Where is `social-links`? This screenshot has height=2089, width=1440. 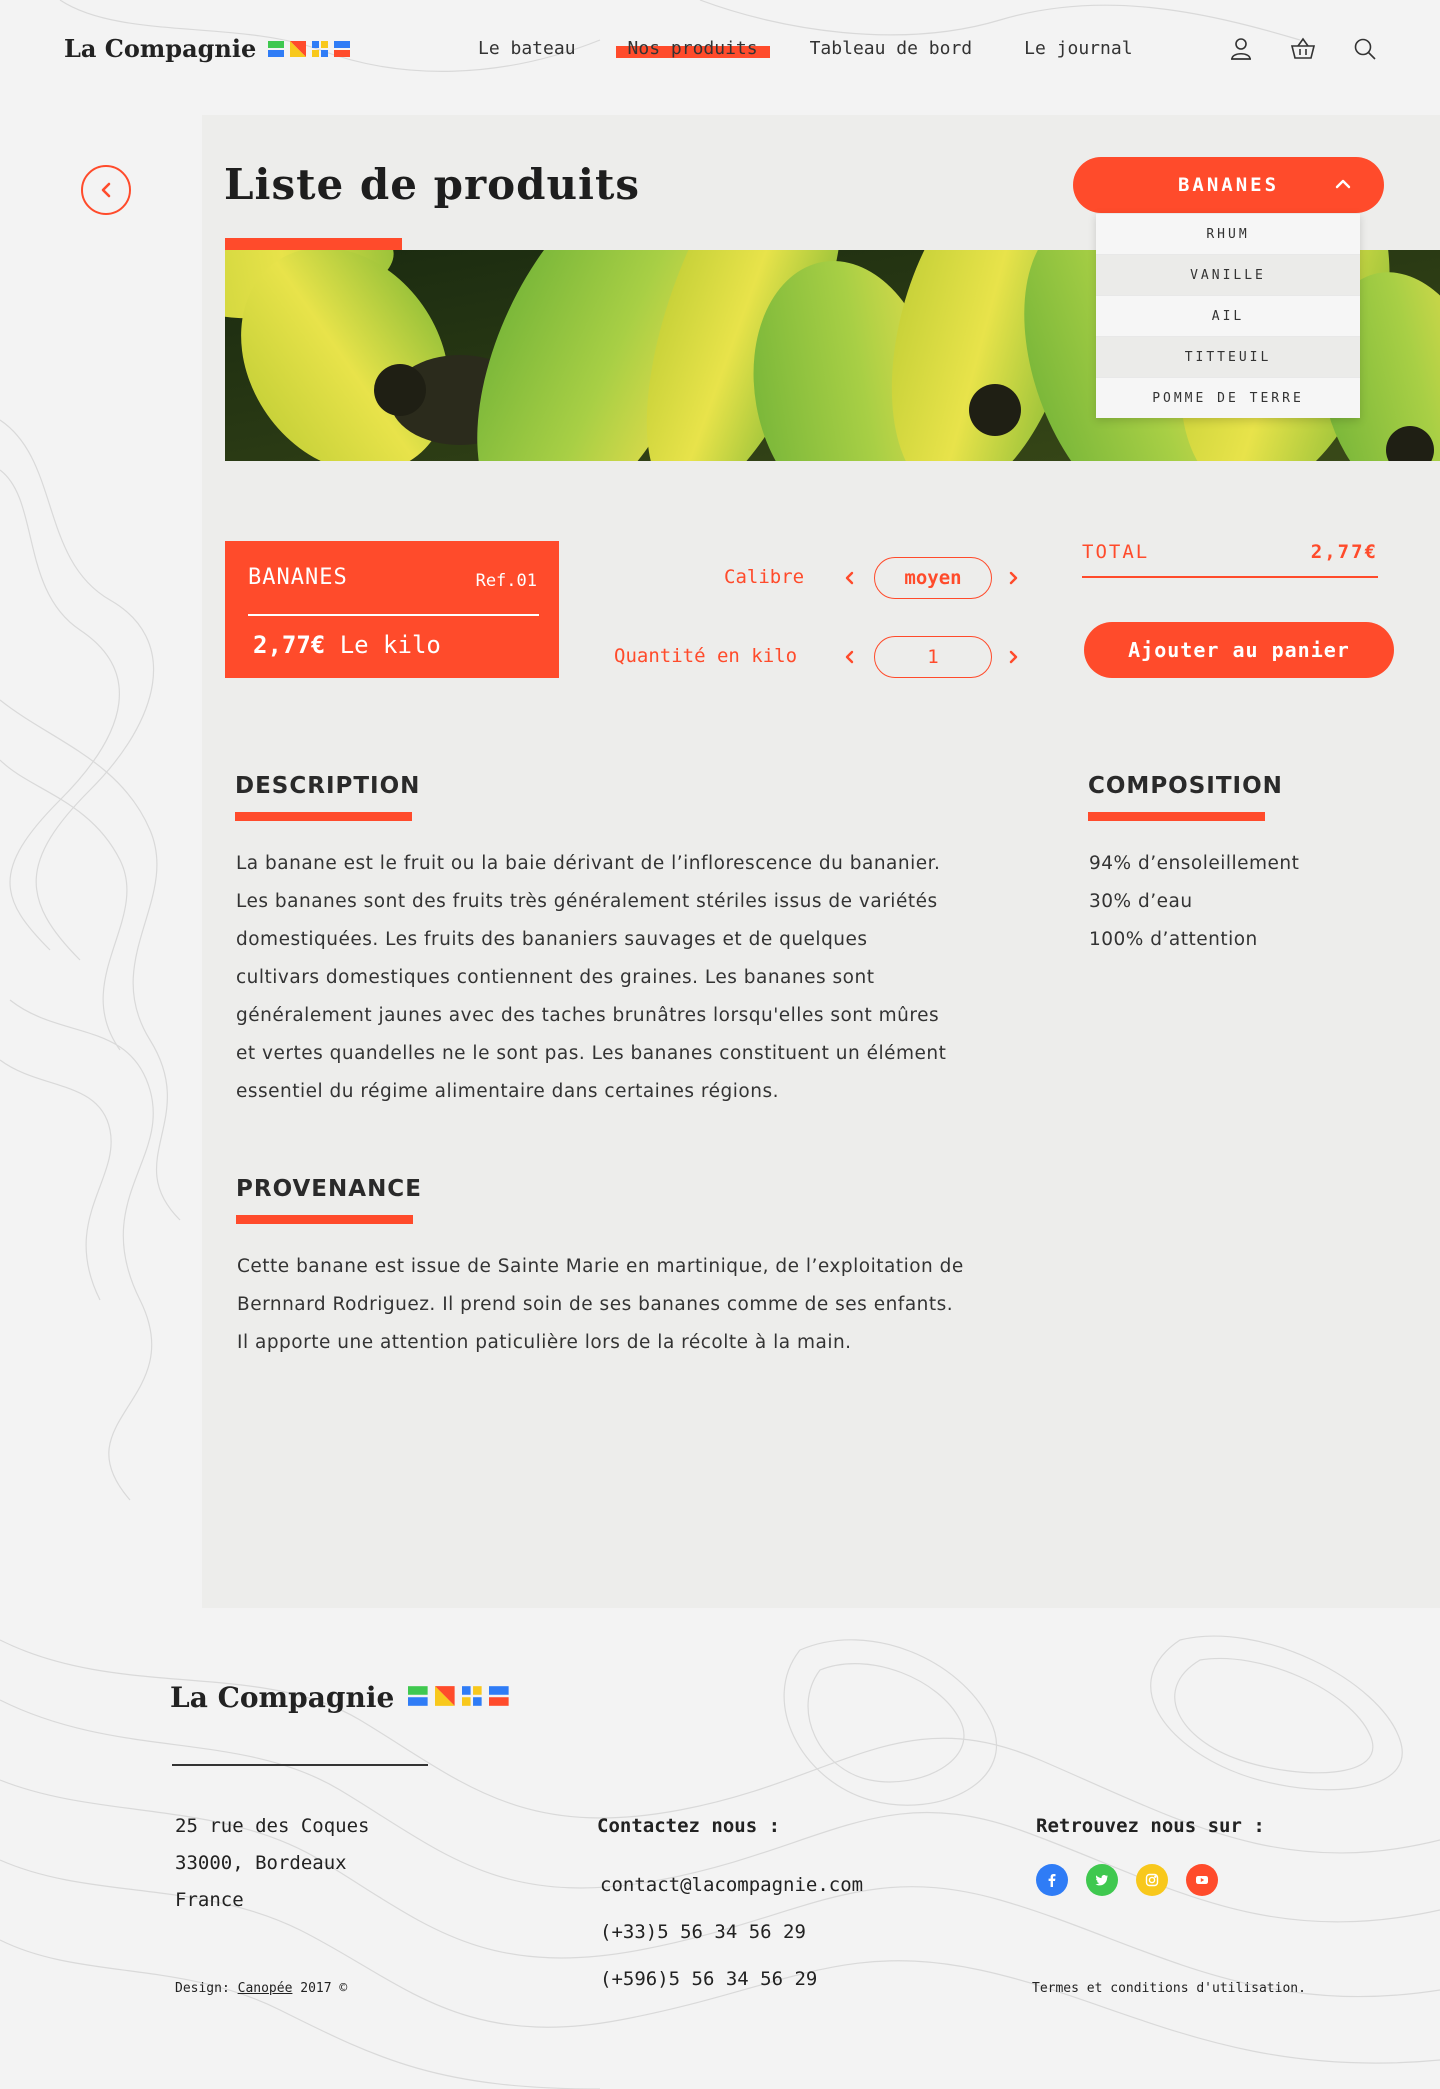 social-links is located at coordinates (1127, 1880).